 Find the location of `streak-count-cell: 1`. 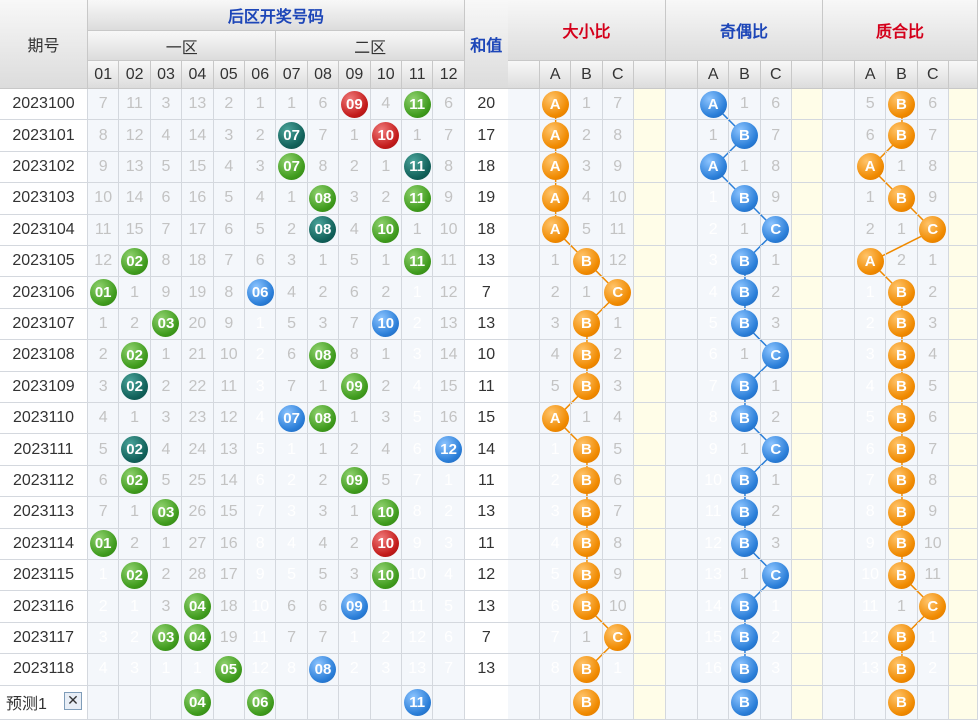

streak-count-cell: 1 is located at coordinates (292, 450).